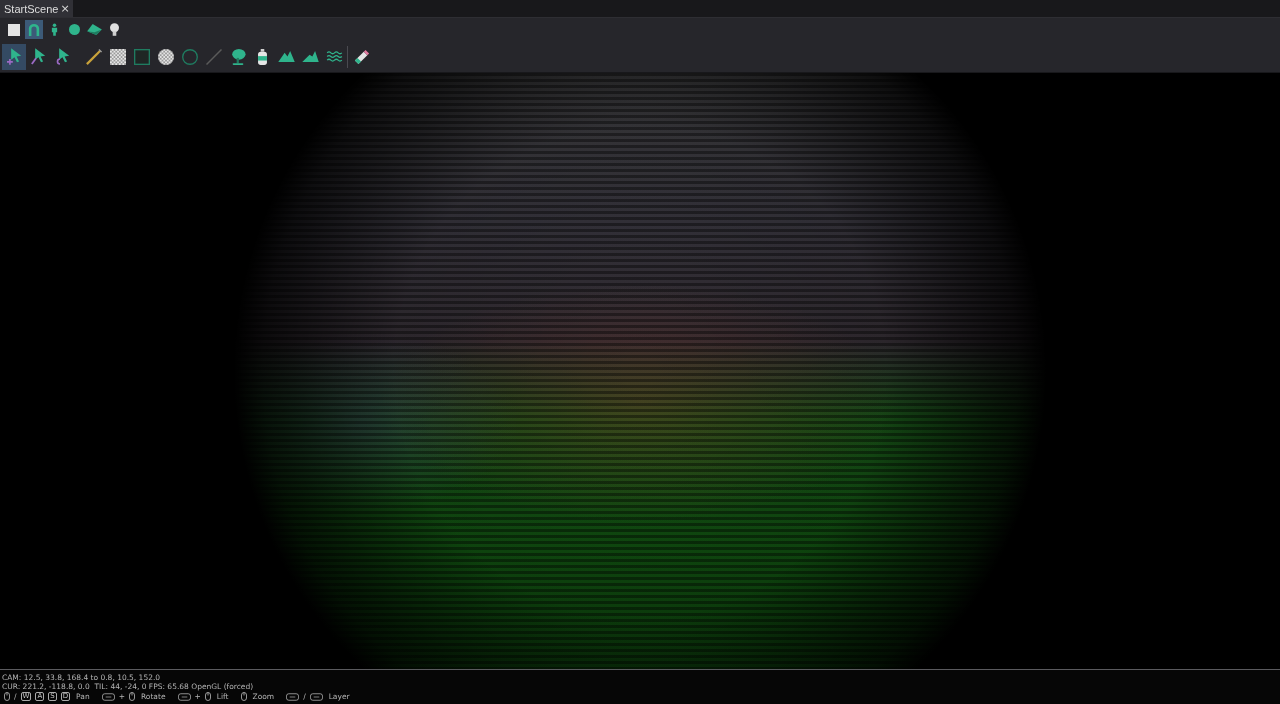 This screenshot has width=1280, height=704. What do you see at coordinates (38, 56) in the screenshot?
I see `pointer-pen-icon` at bounding box center [38, 56].